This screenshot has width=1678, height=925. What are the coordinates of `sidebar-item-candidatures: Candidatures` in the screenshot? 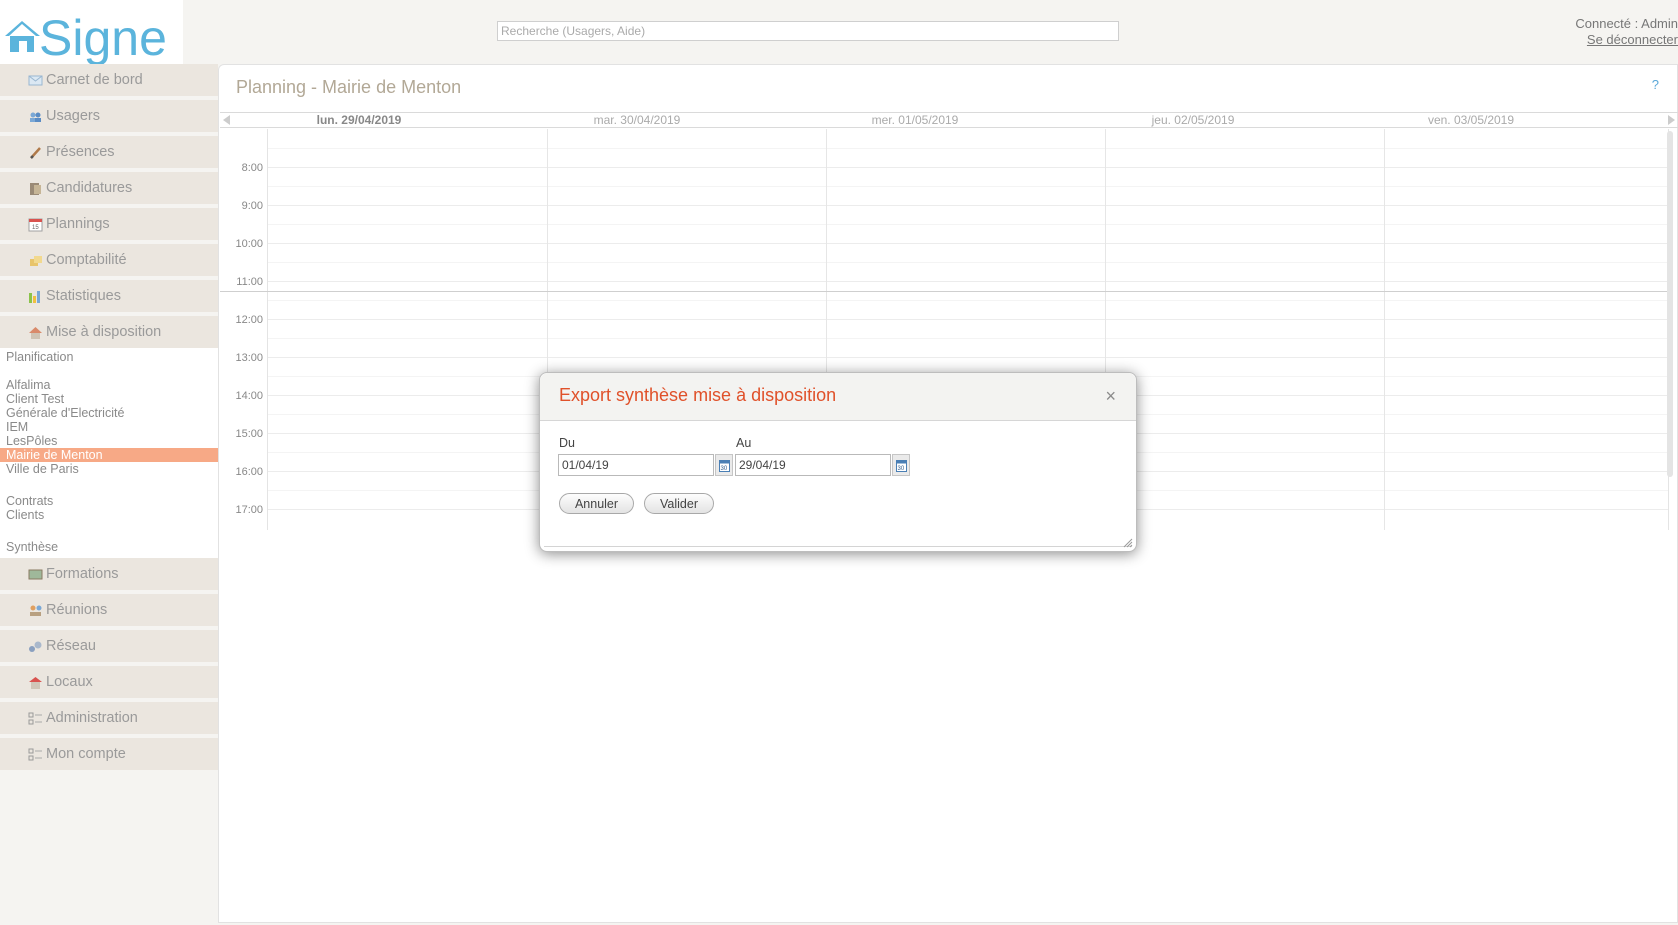 It's located at (109, 188).